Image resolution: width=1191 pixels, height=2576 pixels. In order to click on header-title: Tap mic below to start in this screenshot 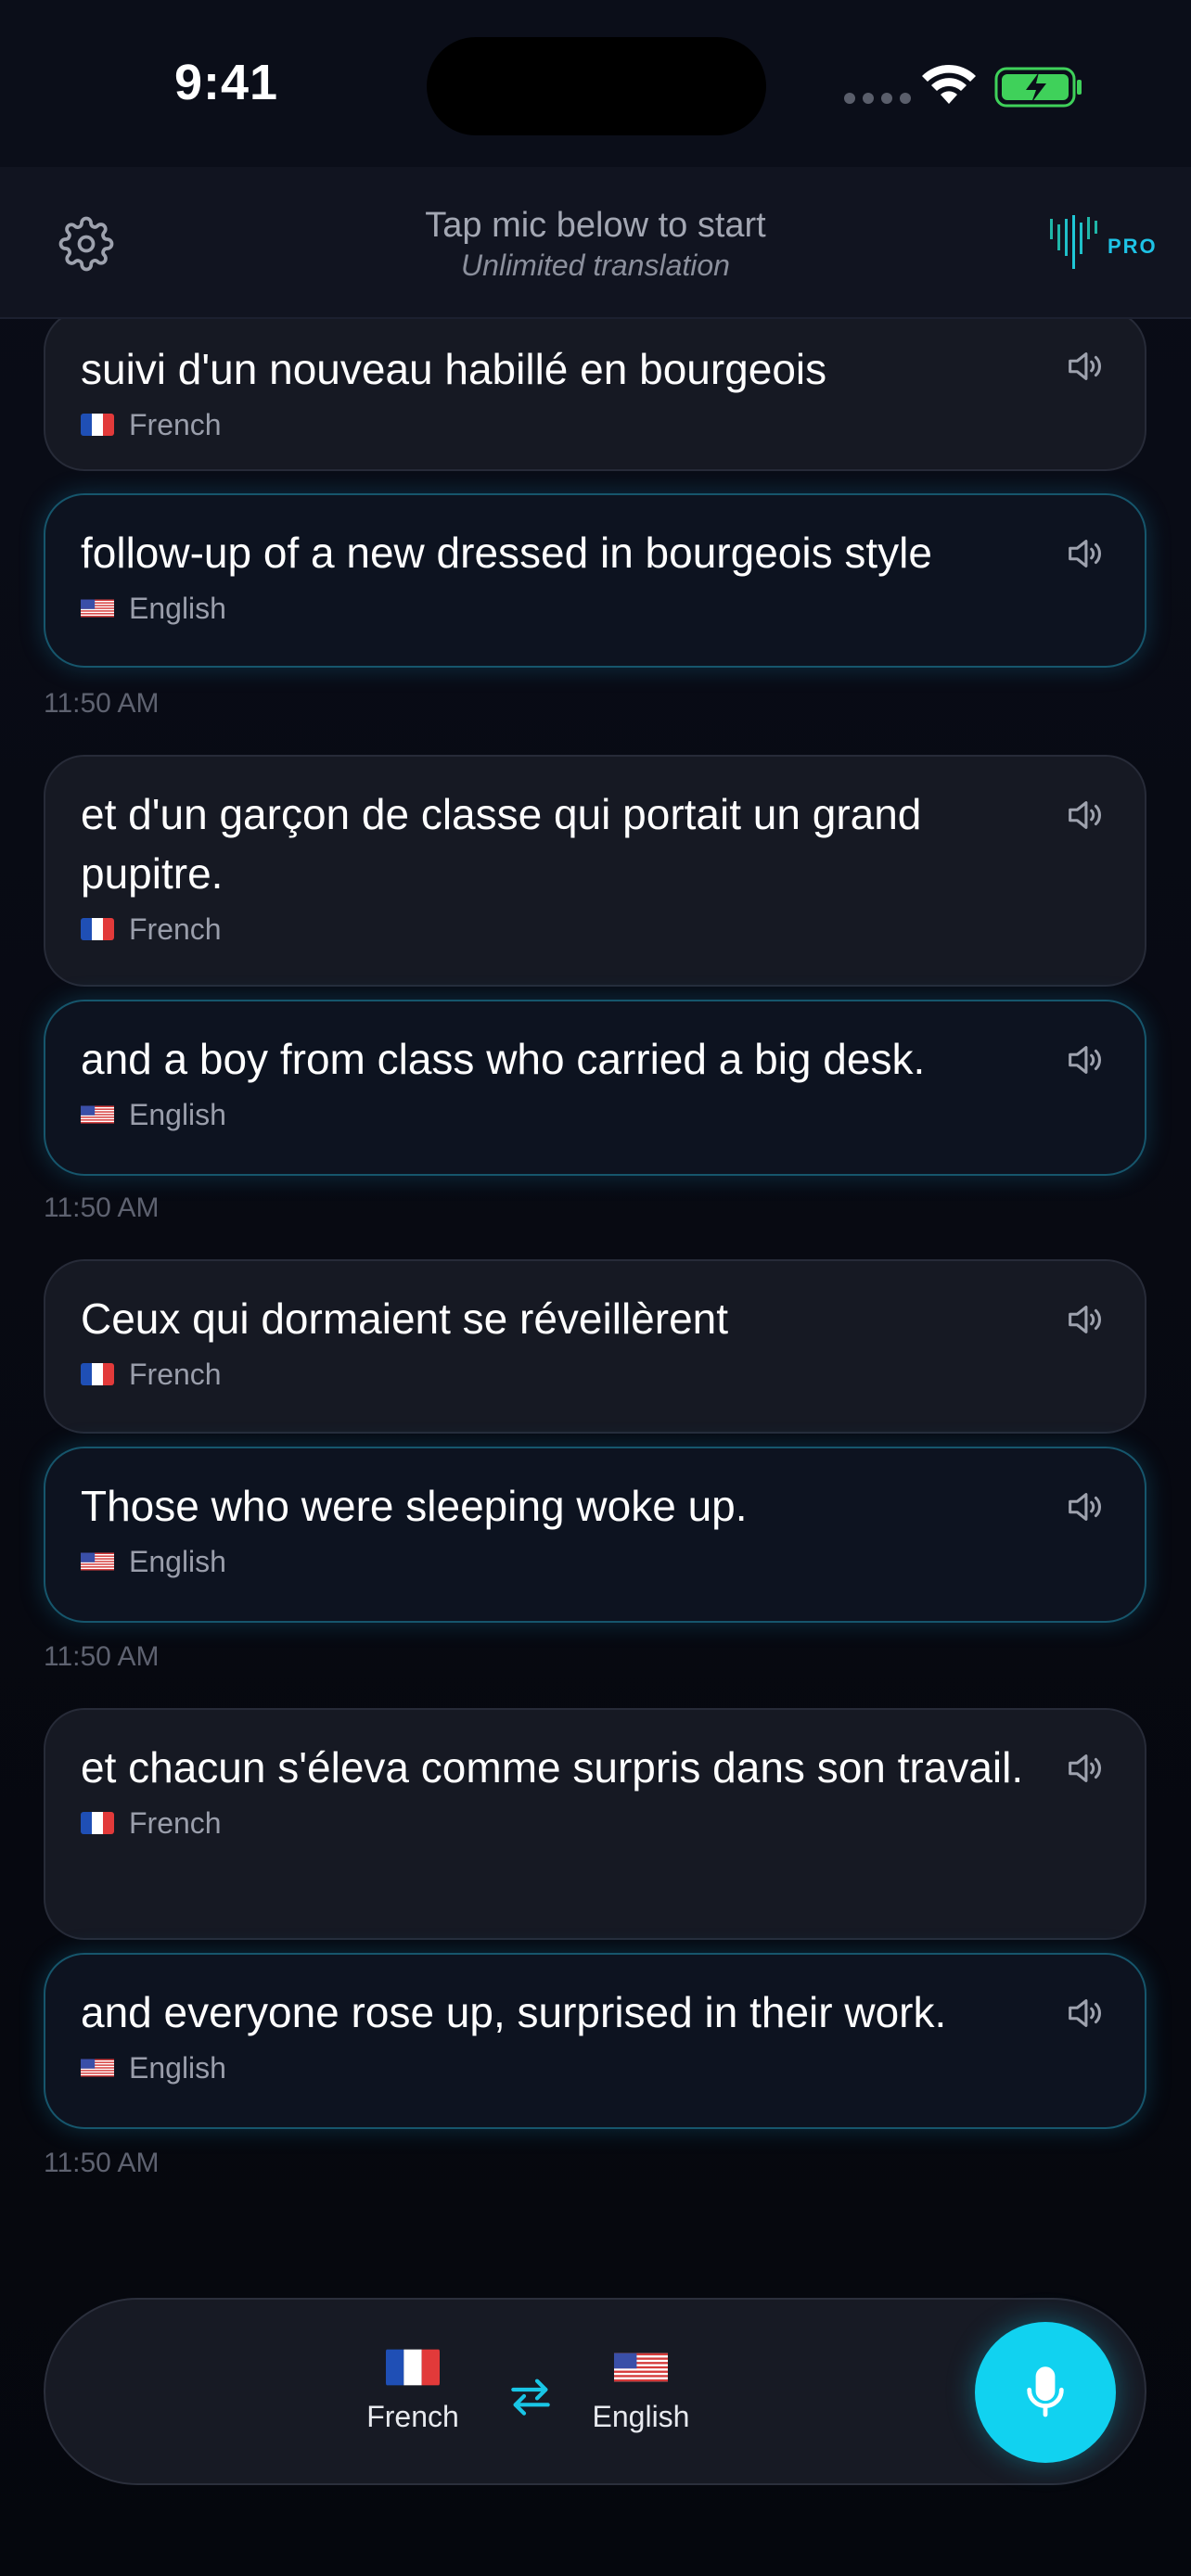, I will do `click(595, 226)`.